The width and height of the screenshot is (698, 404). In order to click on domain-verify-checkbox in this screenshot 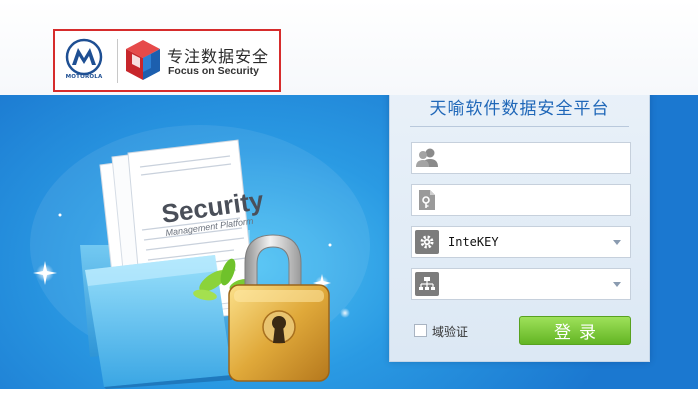, I will do `click(420, 330)`.